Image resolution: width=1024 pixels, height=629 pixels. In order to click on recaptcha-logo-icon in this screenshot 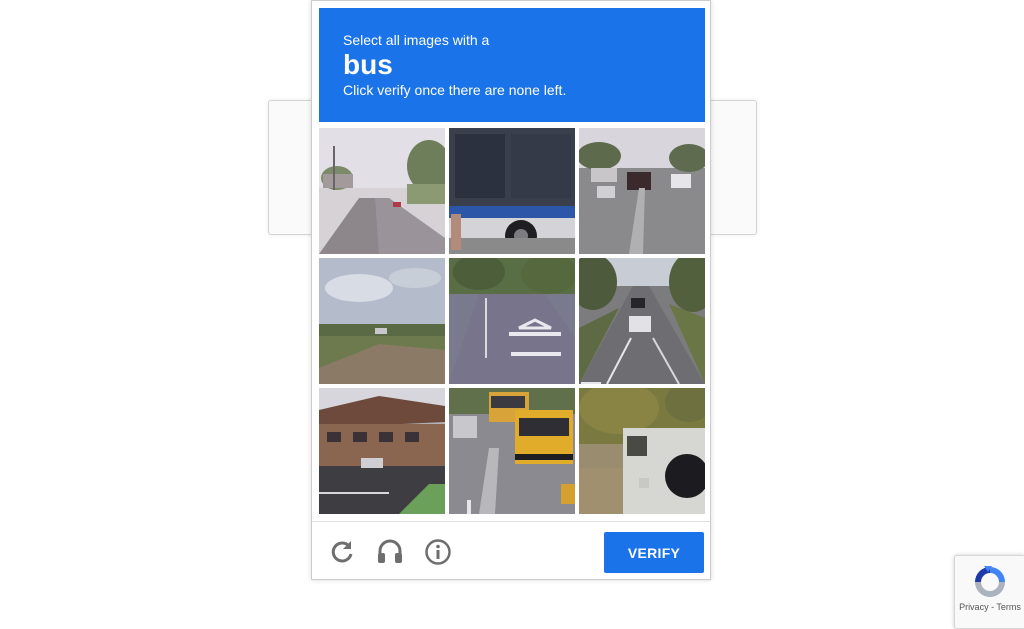, I will do `click(990, 581)`.